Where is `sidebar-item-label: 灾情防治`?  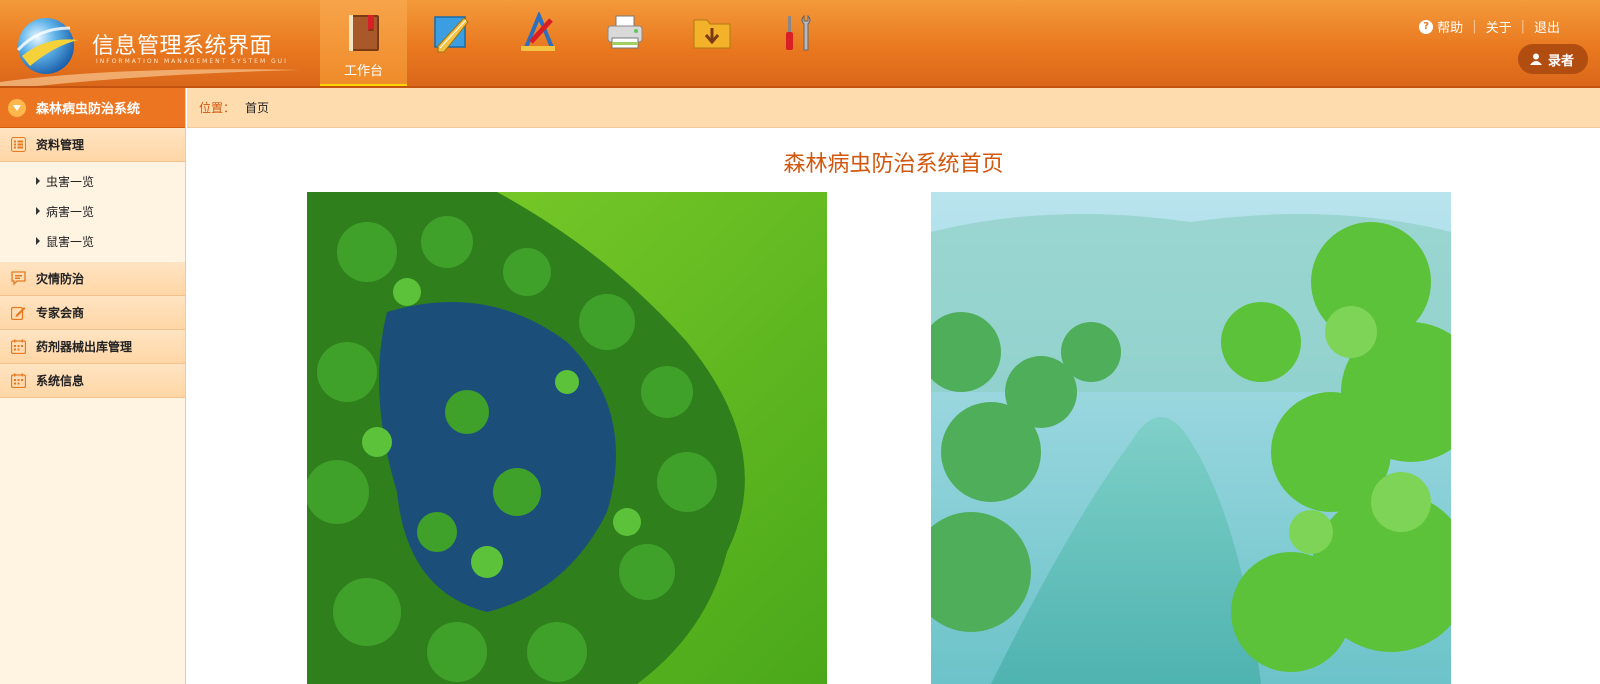 sidebar-item-label: 灾情防治 is located at coordinates (60, 279).